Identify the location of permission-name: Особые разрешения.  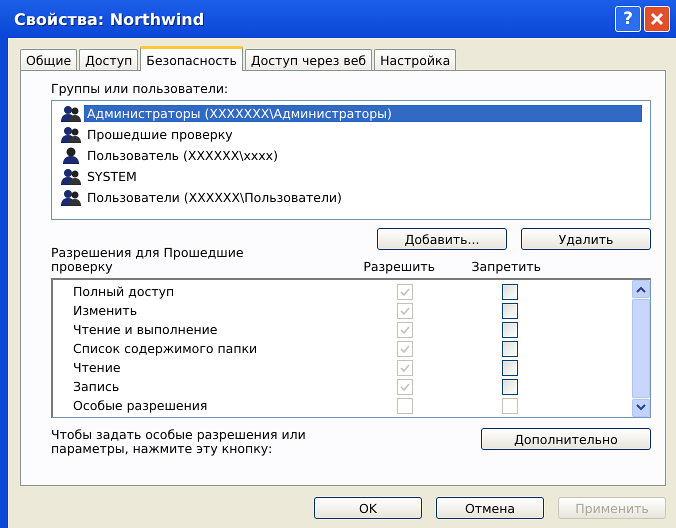
(140, 405).